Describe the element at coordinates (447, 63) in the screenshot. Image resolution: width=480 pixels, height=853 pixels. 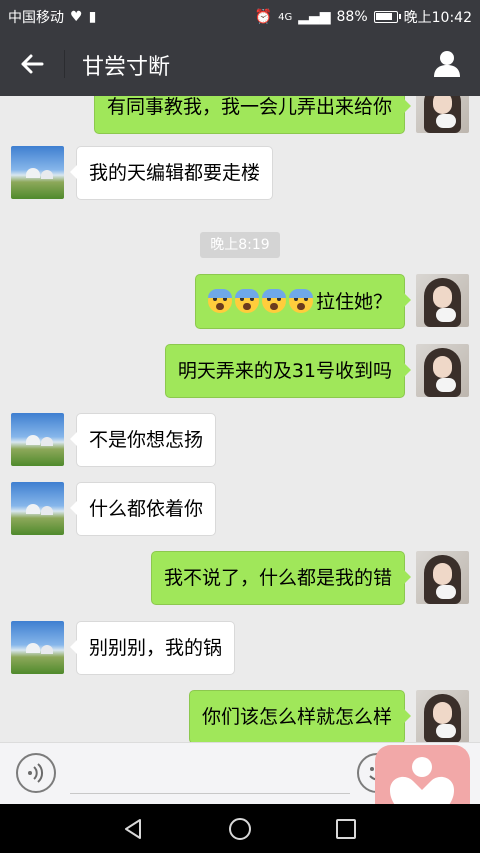
I see `person-icon` at that location.